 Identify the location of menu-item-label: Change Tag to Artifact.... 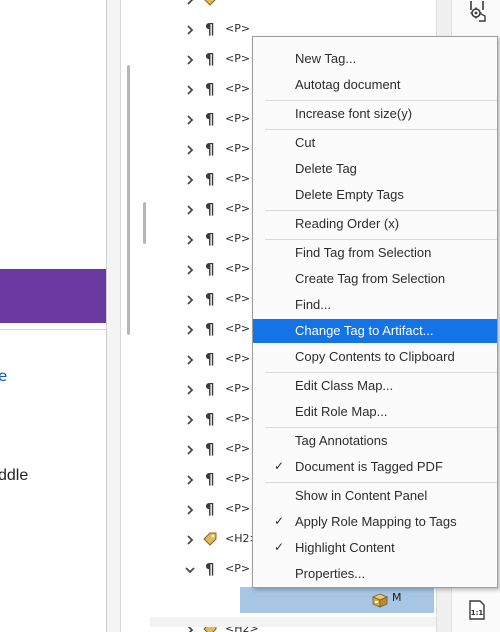
(364, 330).